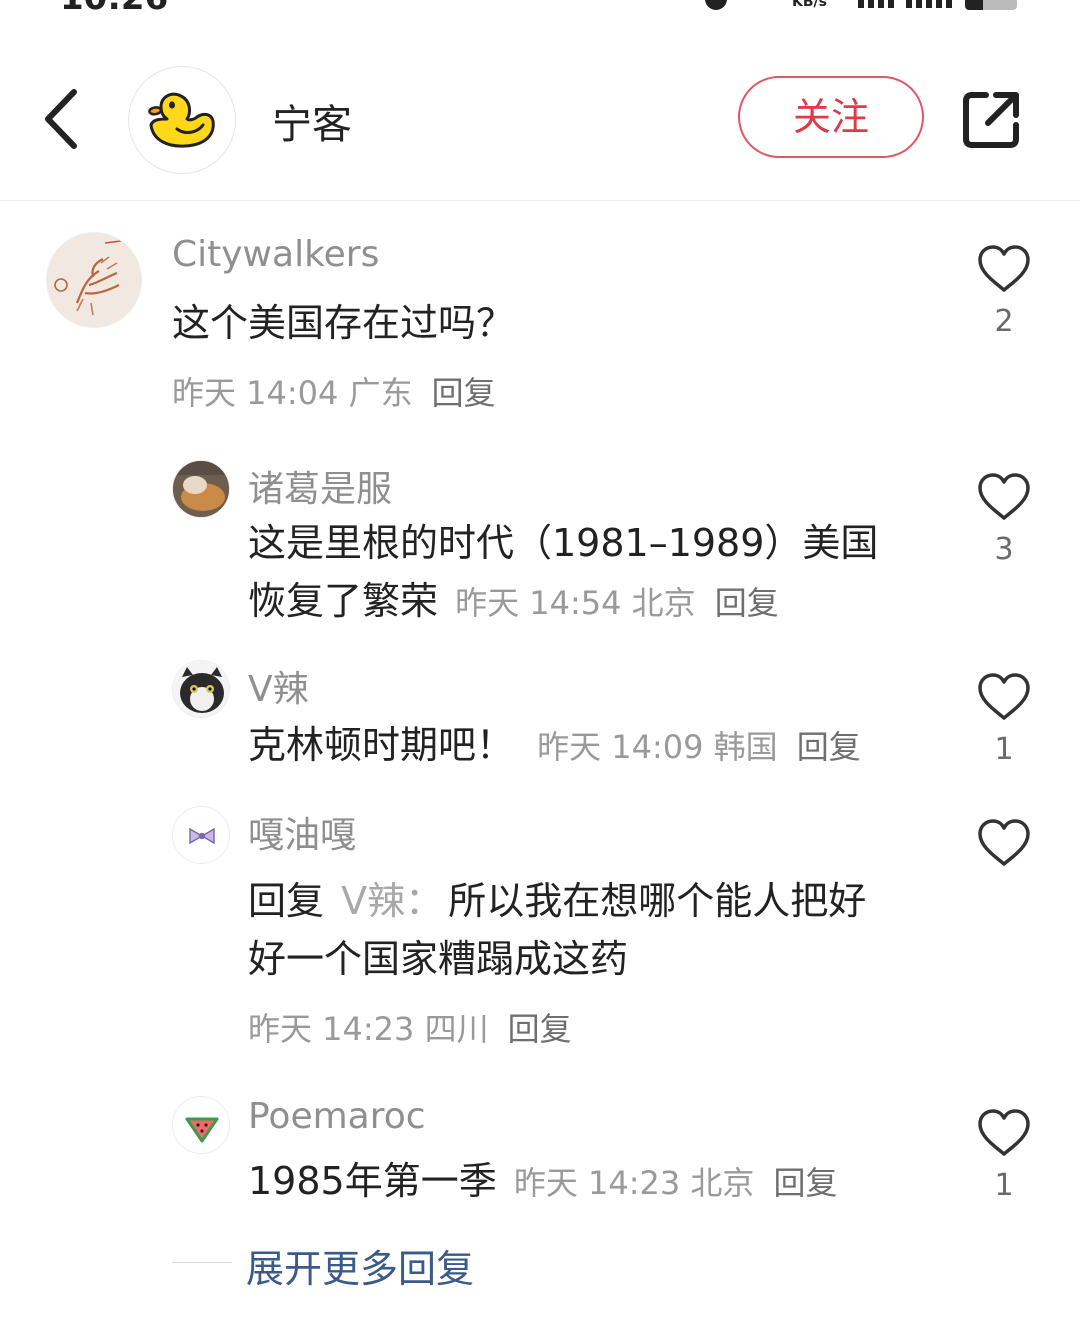 This screenshot has height=1336, width=1080. I want to click on comment-meta-row: 昨天 14:04 广东 回复, so click(334, 391).